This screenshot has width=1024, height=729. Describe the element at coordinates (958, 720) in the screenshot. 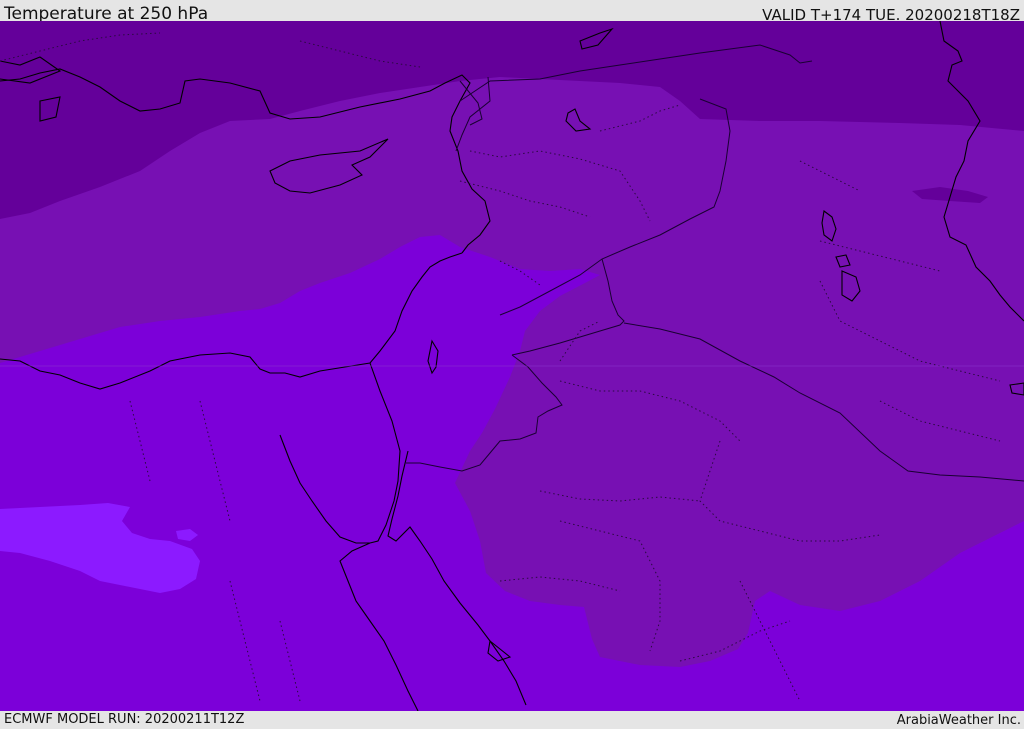

I see `credit-label: ArabiaWeather Inc.` at that location.